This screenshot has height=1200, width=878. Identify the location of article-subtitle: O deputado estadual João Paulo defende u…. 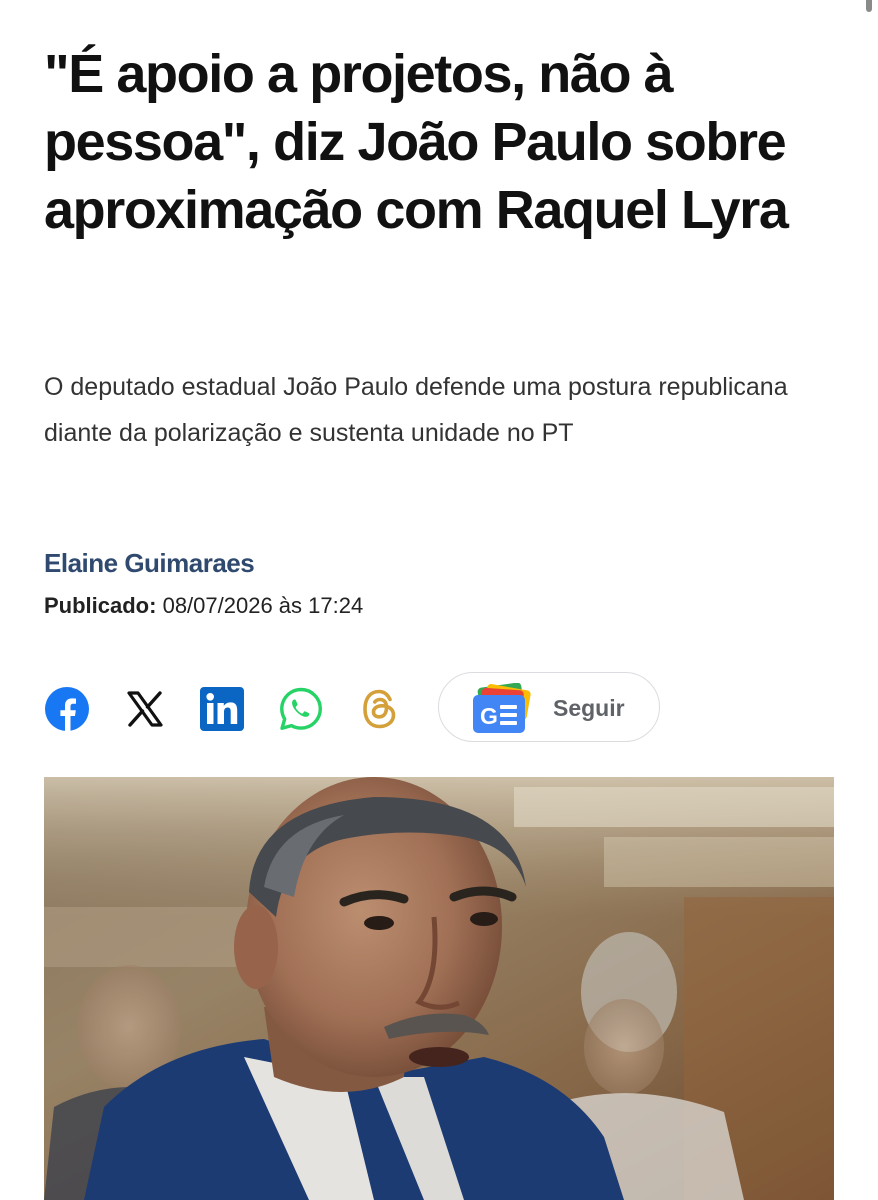
(416, 410).